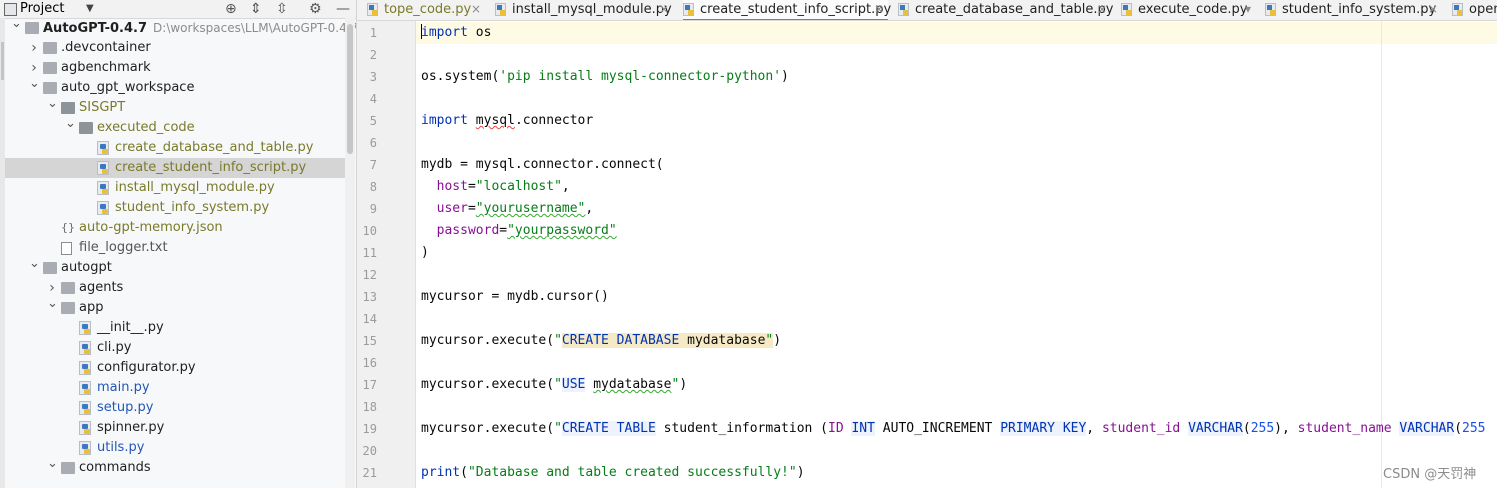 This screenshot has height=488, width=1497. Describe the element at coordinates (350, 89) in the screenshot. I see `tree-scrollbar-thumb` at that location.